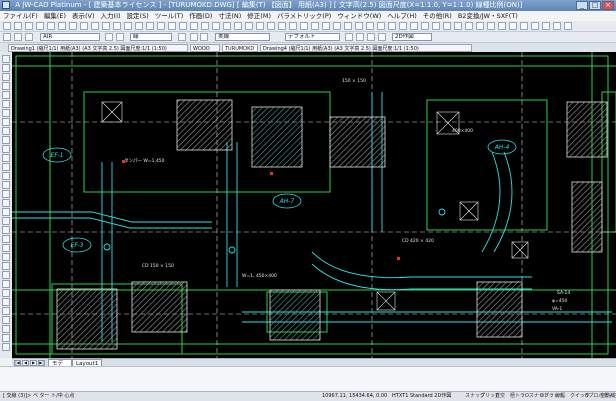 The width and height of the screenshot is (616, 401). Describe the element at coordinates (240, 48) in the screenshot. I see `doc-tab-turumokd: TURUMOKD` at that location.